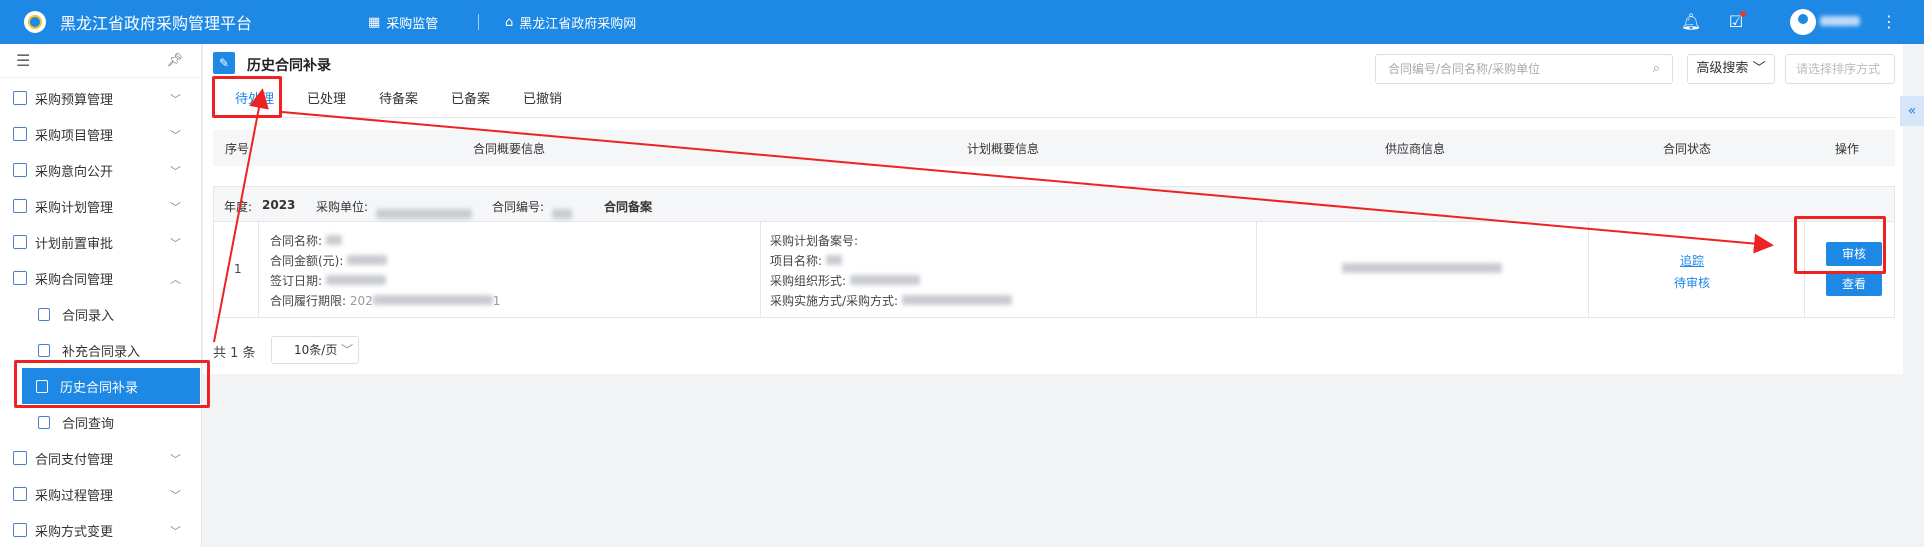  Describe the element at coordinates (20, 278) in the screenshot. I see `contract-icon` at that location.